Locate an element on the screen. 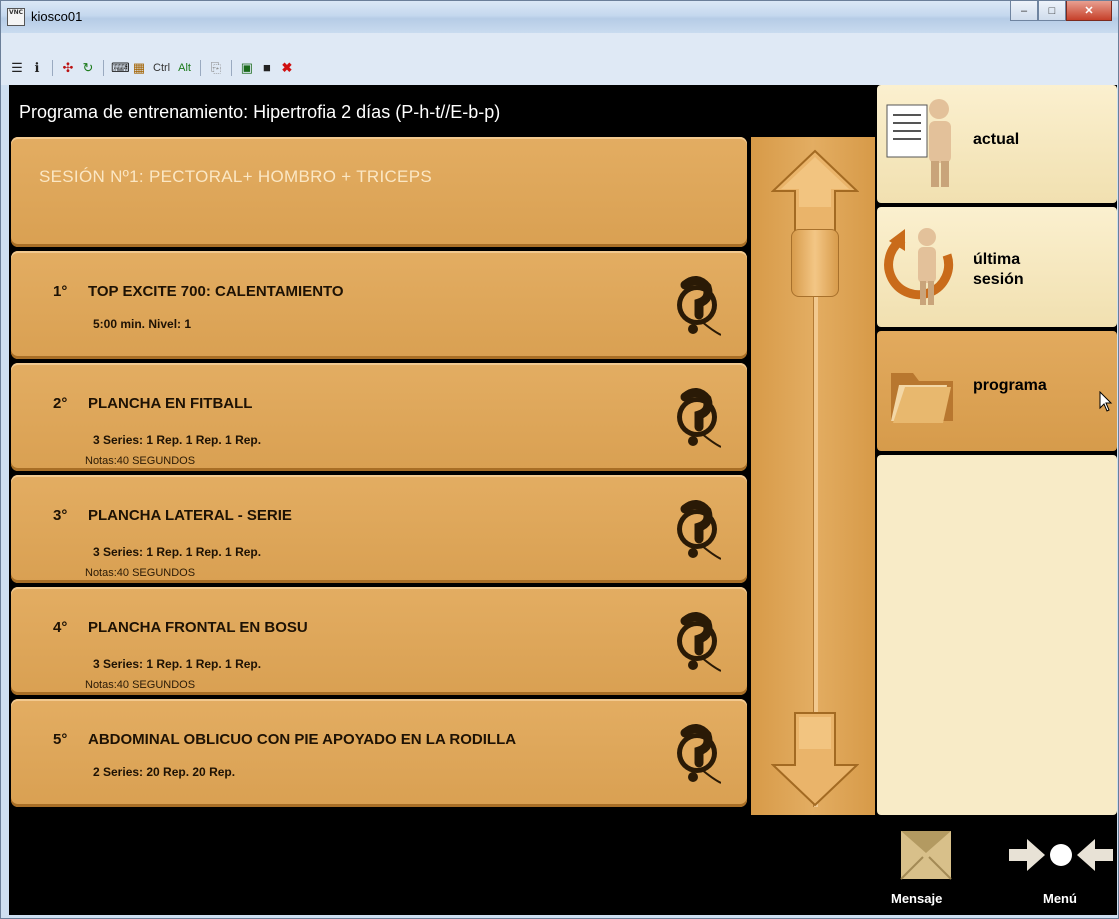 This screenshot has height=919, width=1119. bottom-bar: Mensaje Menú is located at coordinates (563, 865).